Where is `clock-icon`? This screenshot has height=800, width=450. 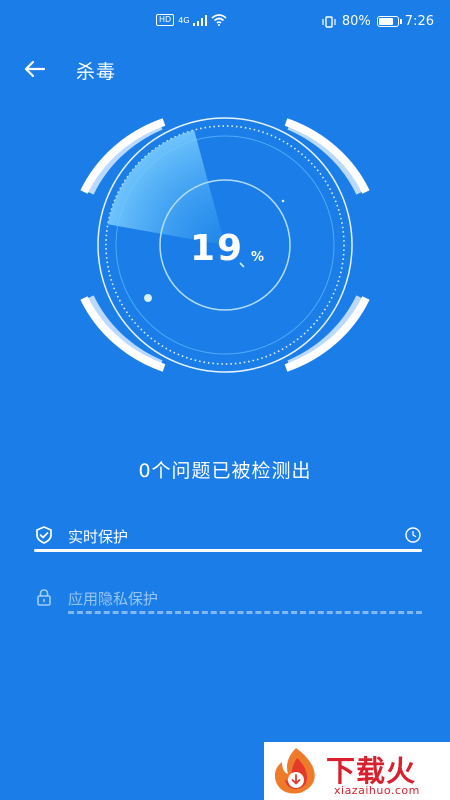 clock-icon is located at coordinates (413, 535).